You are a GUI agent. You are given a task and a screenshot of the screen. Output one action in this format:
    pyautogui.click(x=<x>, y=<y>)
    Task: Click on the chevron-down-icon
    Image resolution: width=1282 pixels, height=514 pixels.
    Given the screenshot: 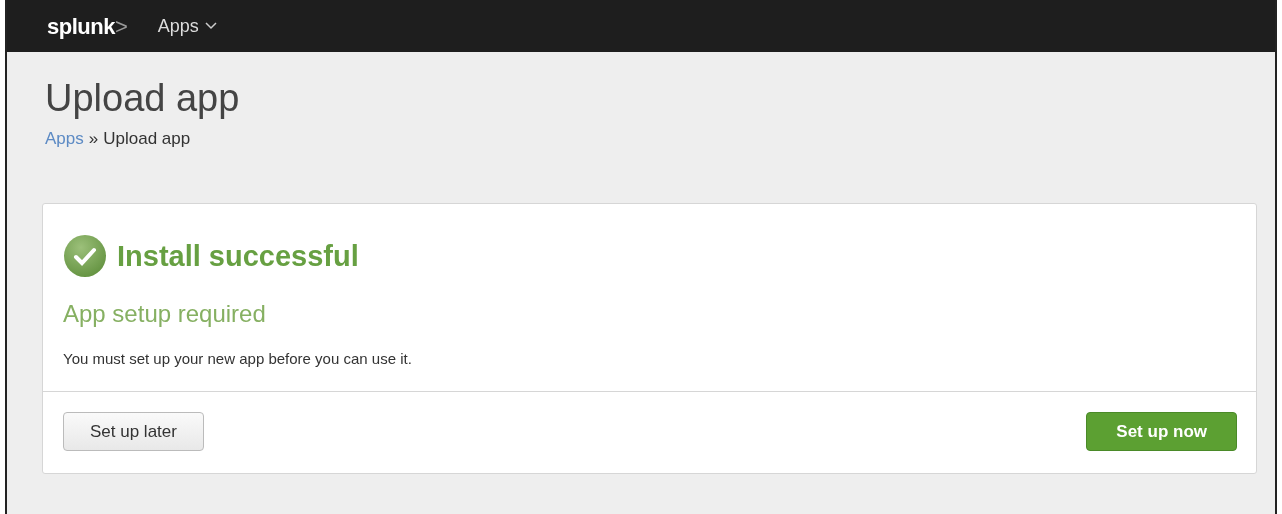 What is the action you would take?
    pyautogui.click(x=210, y=26)
    